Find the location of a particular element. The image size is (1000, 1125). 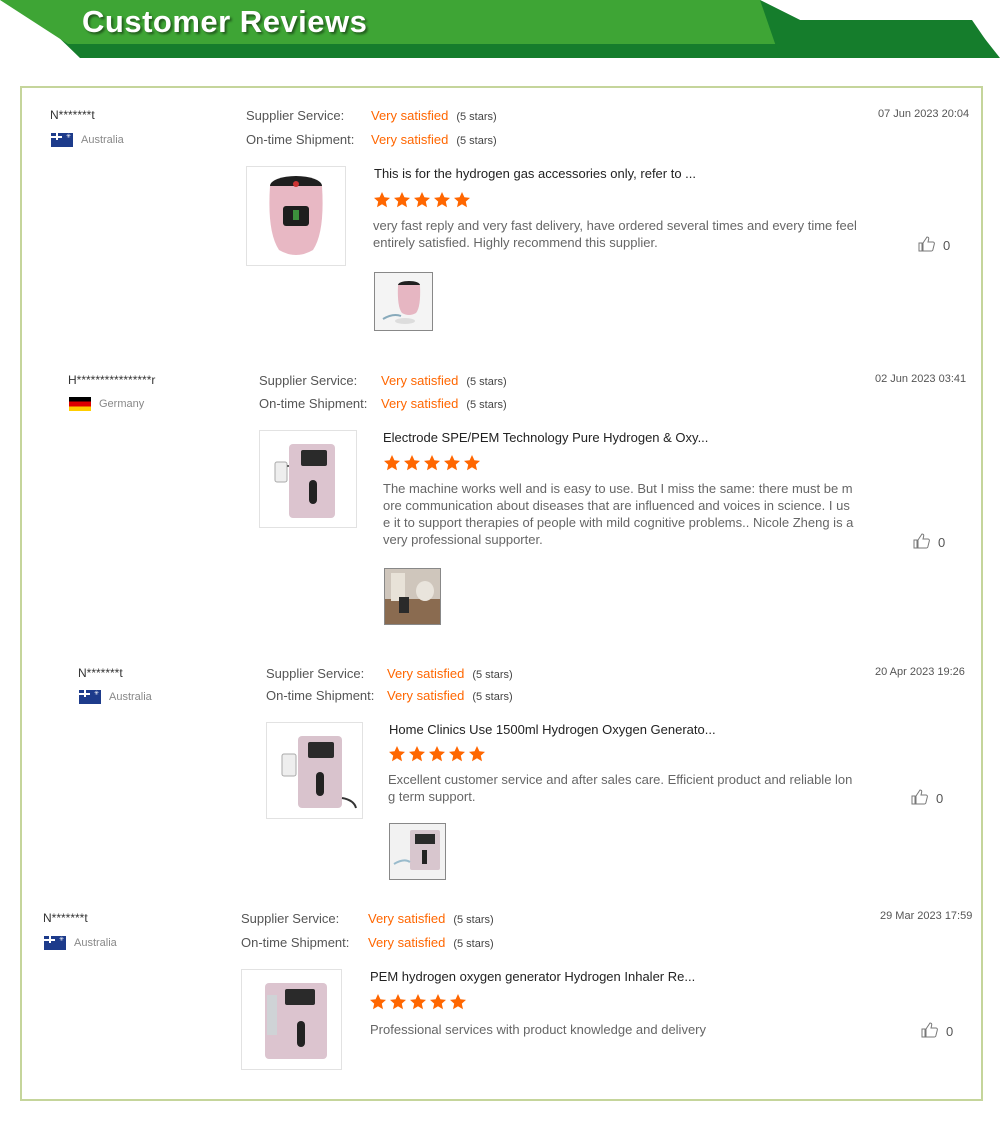

hydrogen-cup-icon is located at coordinates (296, 215).